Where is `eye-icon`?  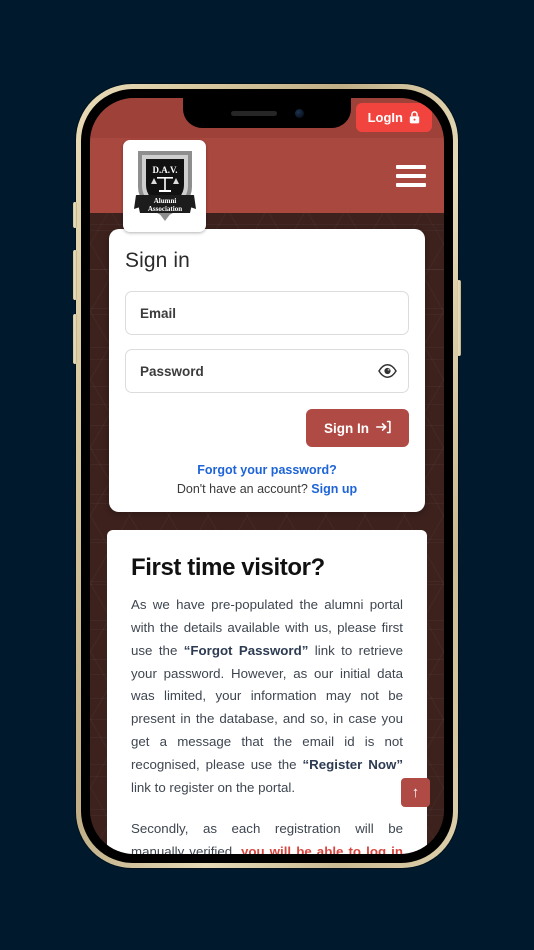
eye-icon is located at coordinates (387, 371).